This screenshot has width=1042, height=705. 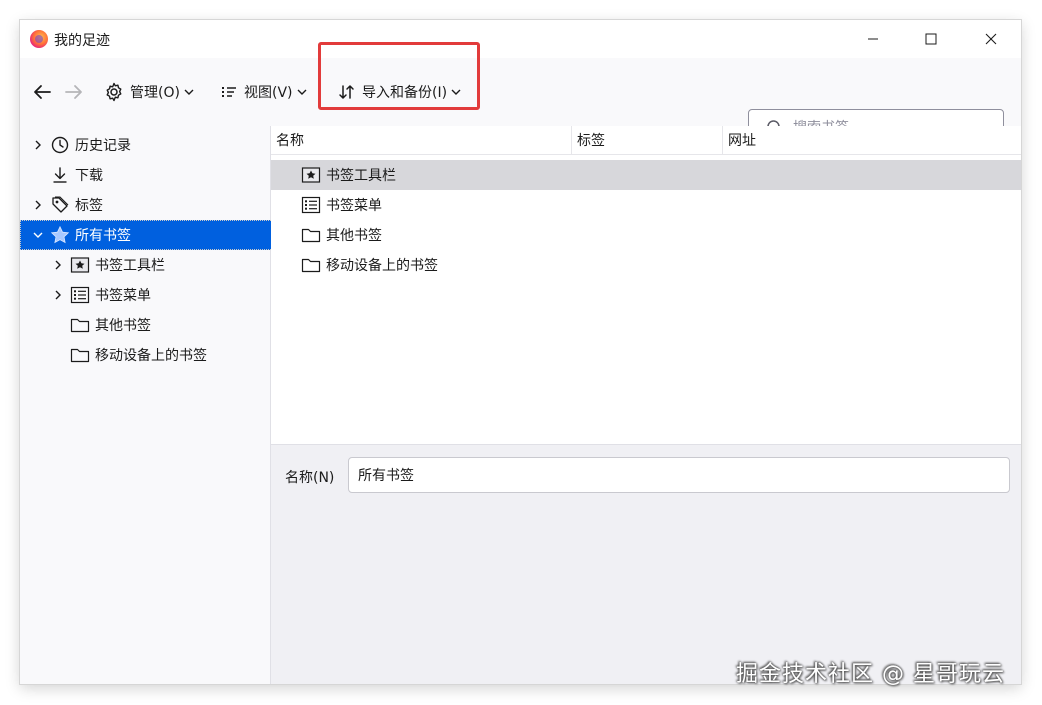 What do you see at coordinates (354, 236) in the screenshot?
I see `list-item-name: 其他书签` at bounding box center [354, 236].